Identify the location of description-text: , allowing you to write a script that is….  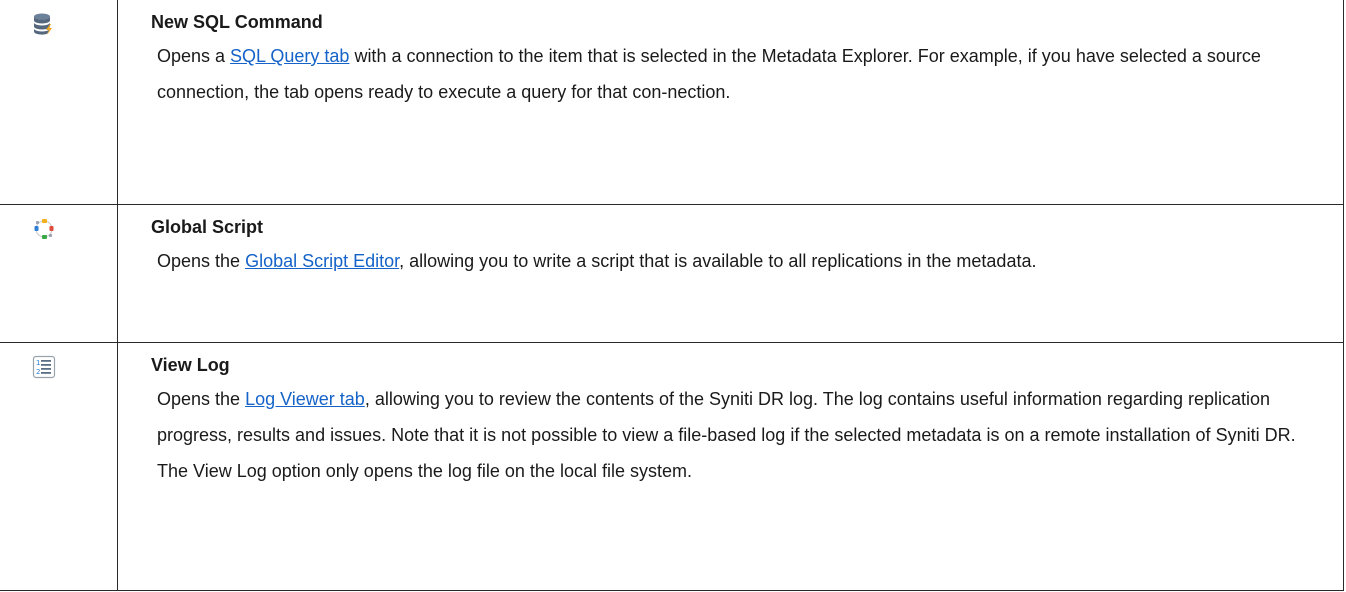
(718, 260).